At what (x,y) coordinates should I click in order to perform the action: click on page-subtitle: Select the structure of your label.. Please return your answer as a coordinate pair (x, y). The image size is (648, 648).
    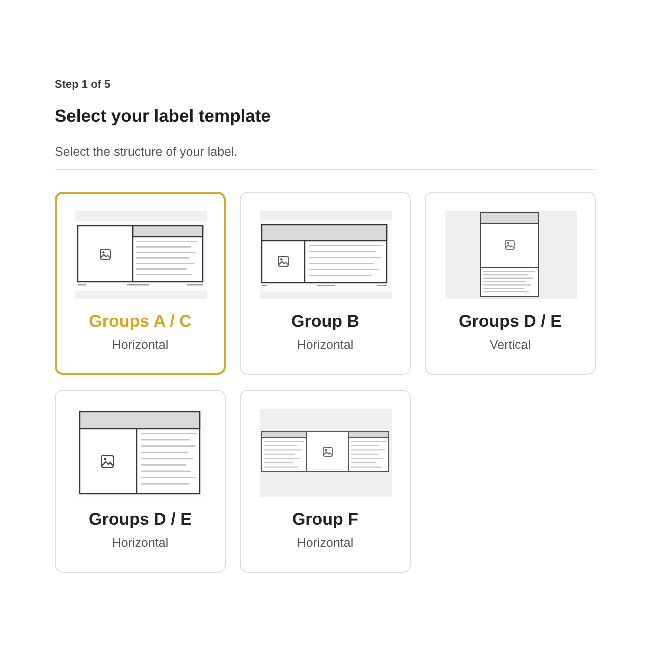
    Looking at the image, I should click on (147, 152).